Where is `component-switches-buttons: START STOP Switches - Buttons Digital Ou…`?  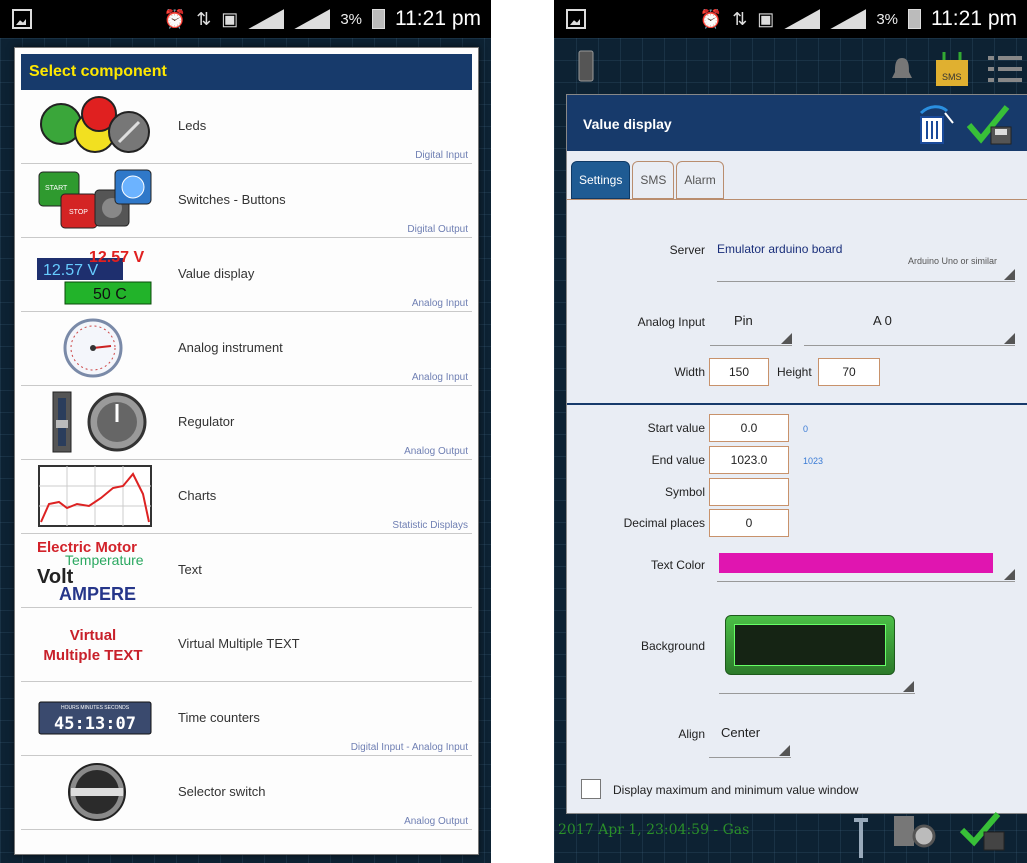 component-switches-buttons: START STOP Switches - Buttons Digital Ou… is located at coordinates (246, 201).